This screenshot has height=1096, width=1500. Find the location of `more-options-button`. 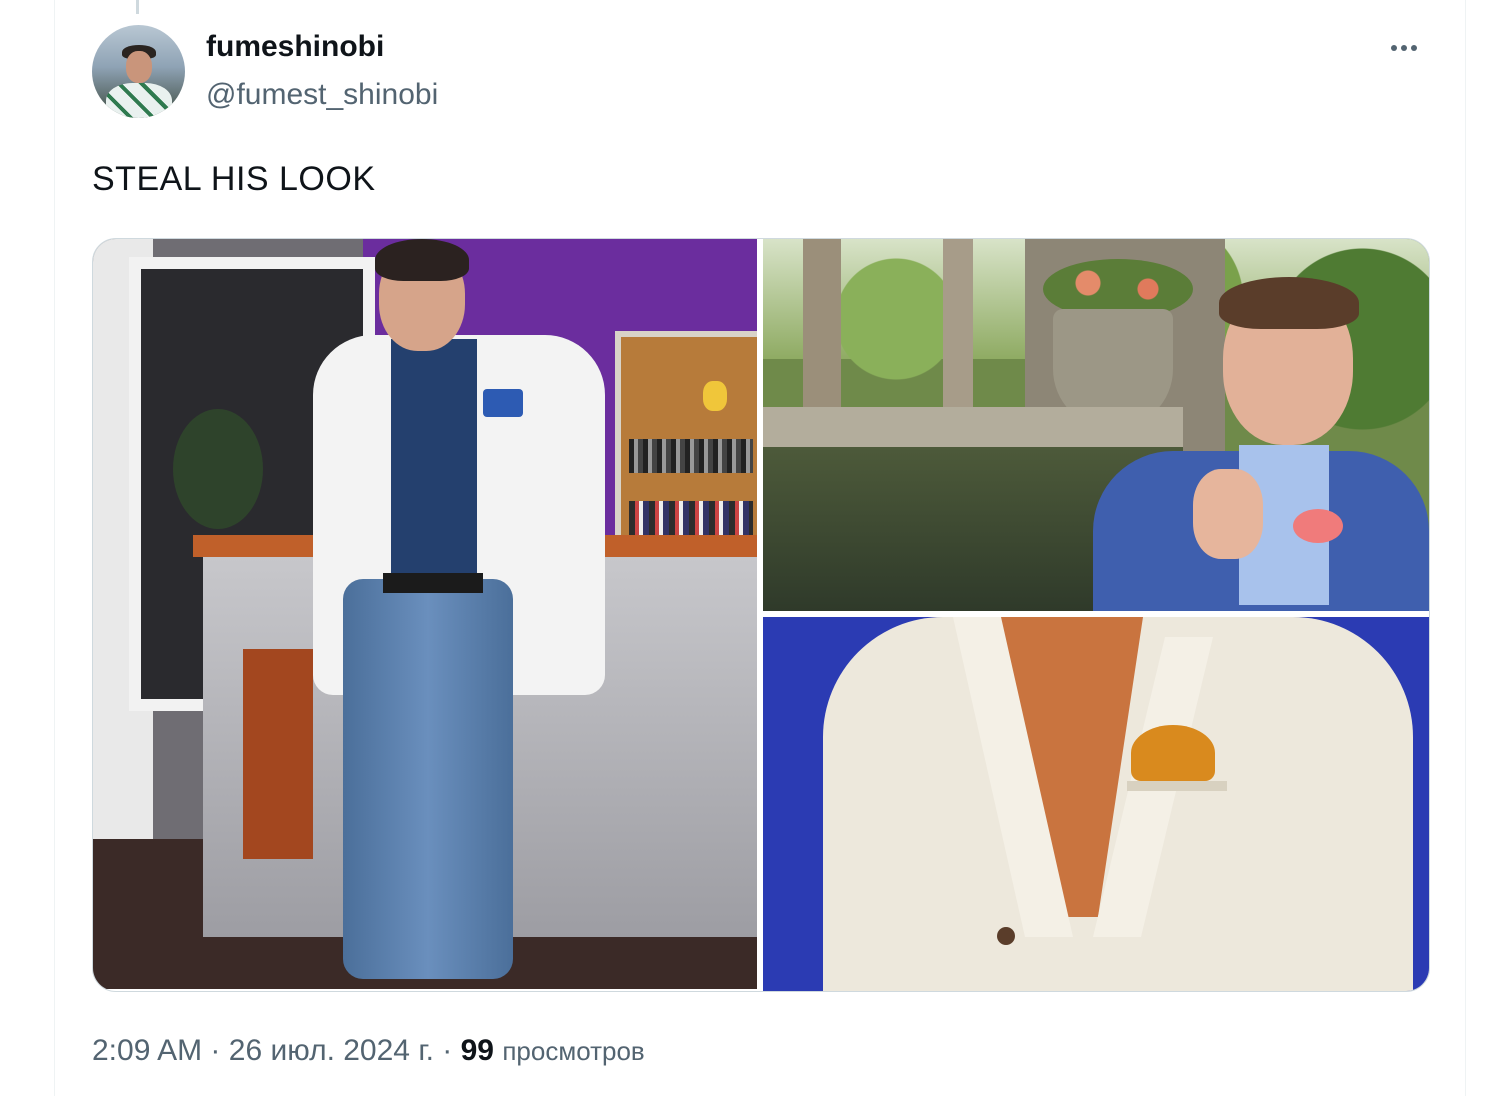

more-options-button is located at coordinates (1404, 48).